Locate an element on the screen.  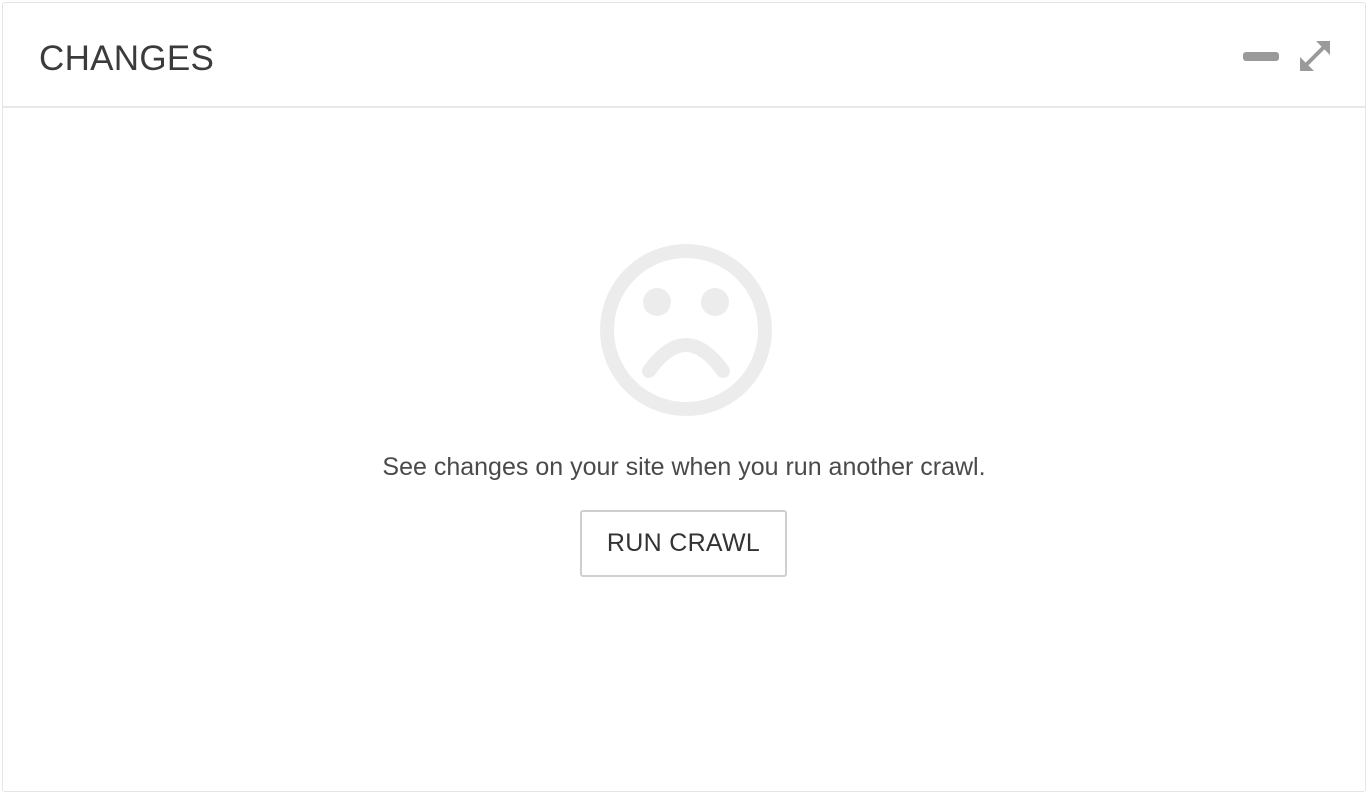
panel-title: CHANGES is located at coordinates (127, 58).